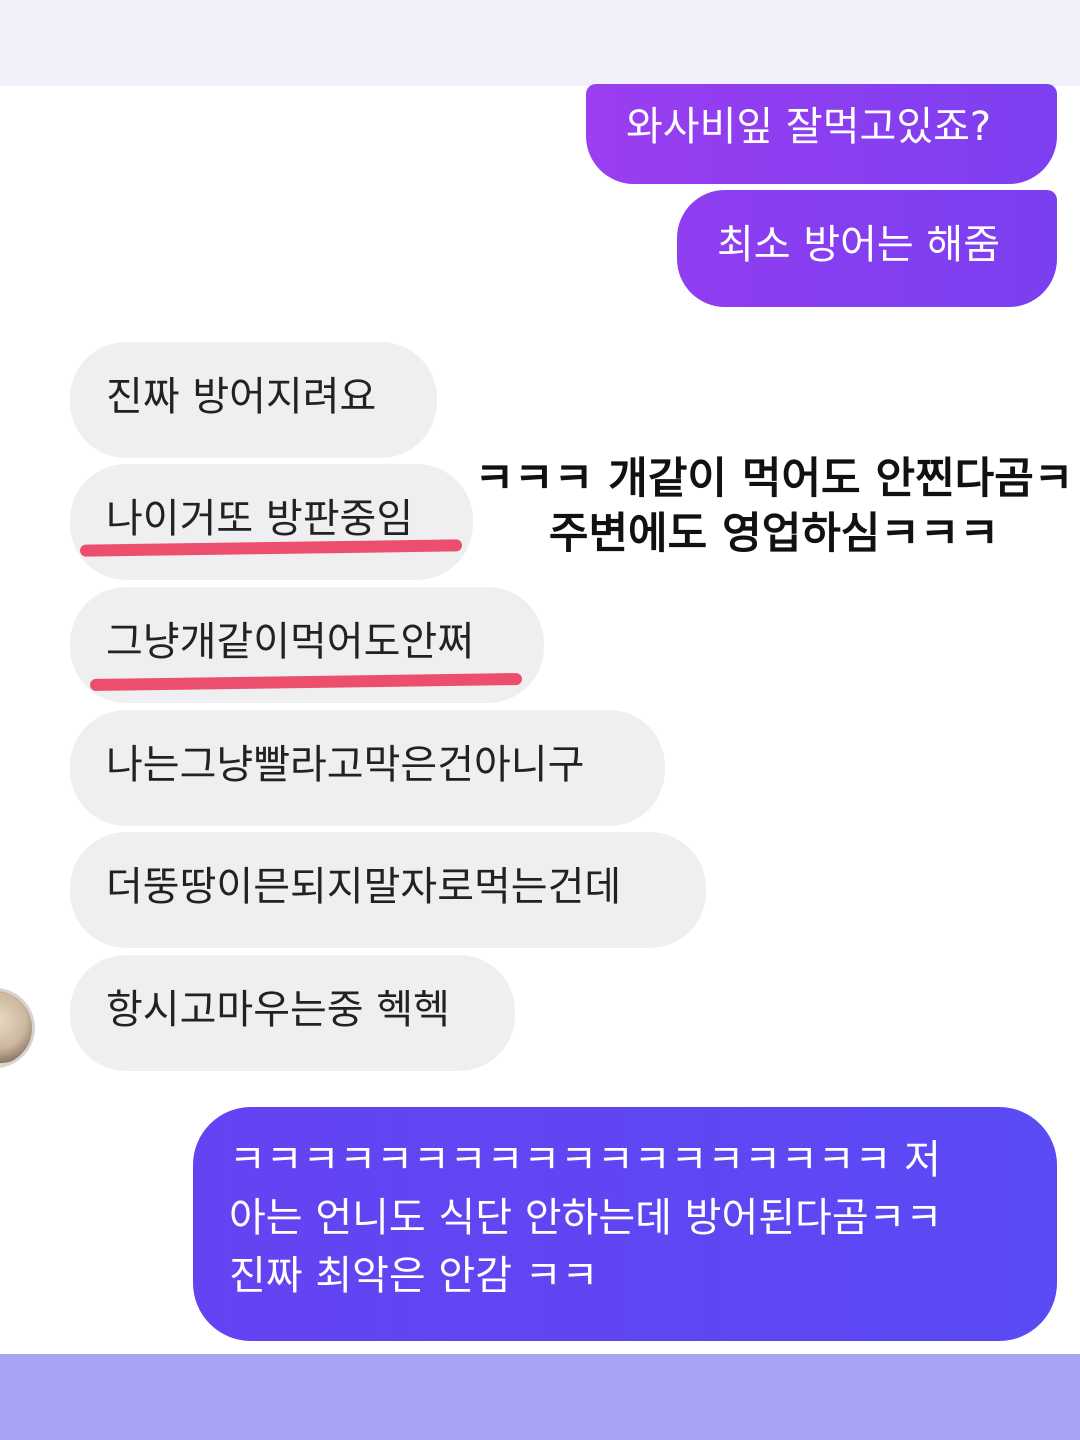  Describe the element at coordinates (540, 43) in the screenshot. I see `top-bar` at that location.